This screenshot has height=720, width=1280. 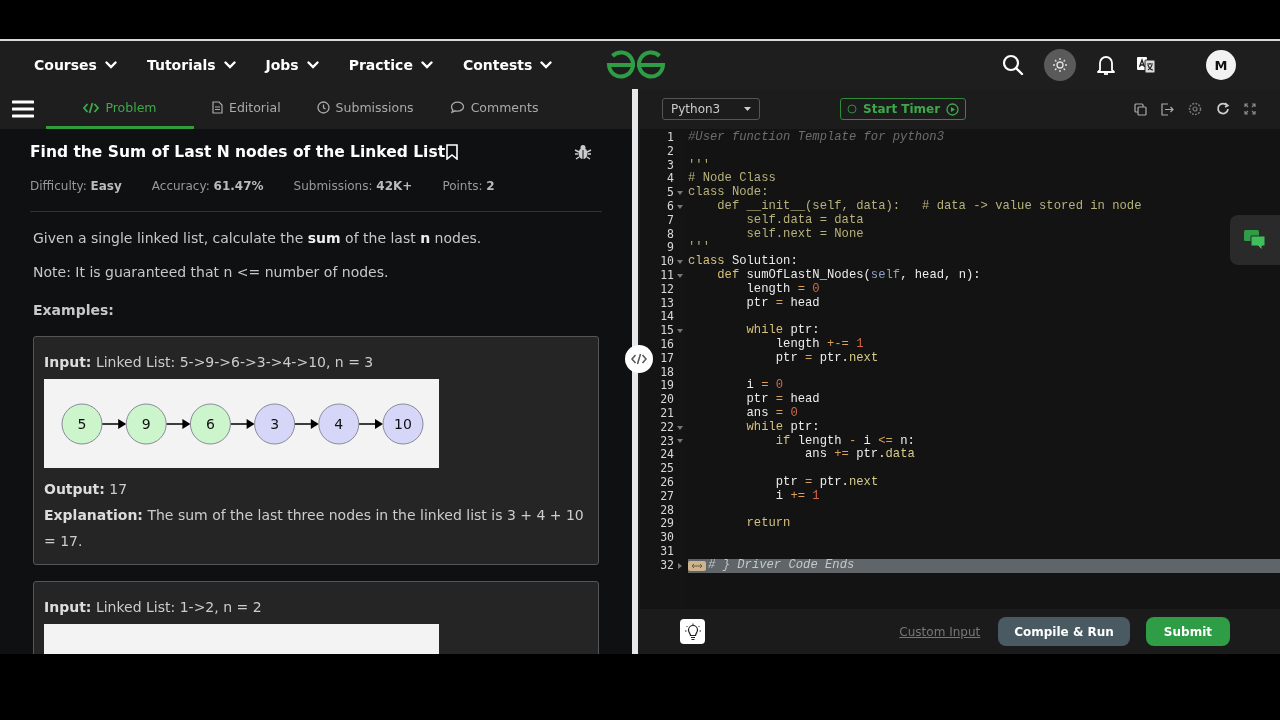 I want to click on problem-tab: Submissions, so click(x=365, y=109).